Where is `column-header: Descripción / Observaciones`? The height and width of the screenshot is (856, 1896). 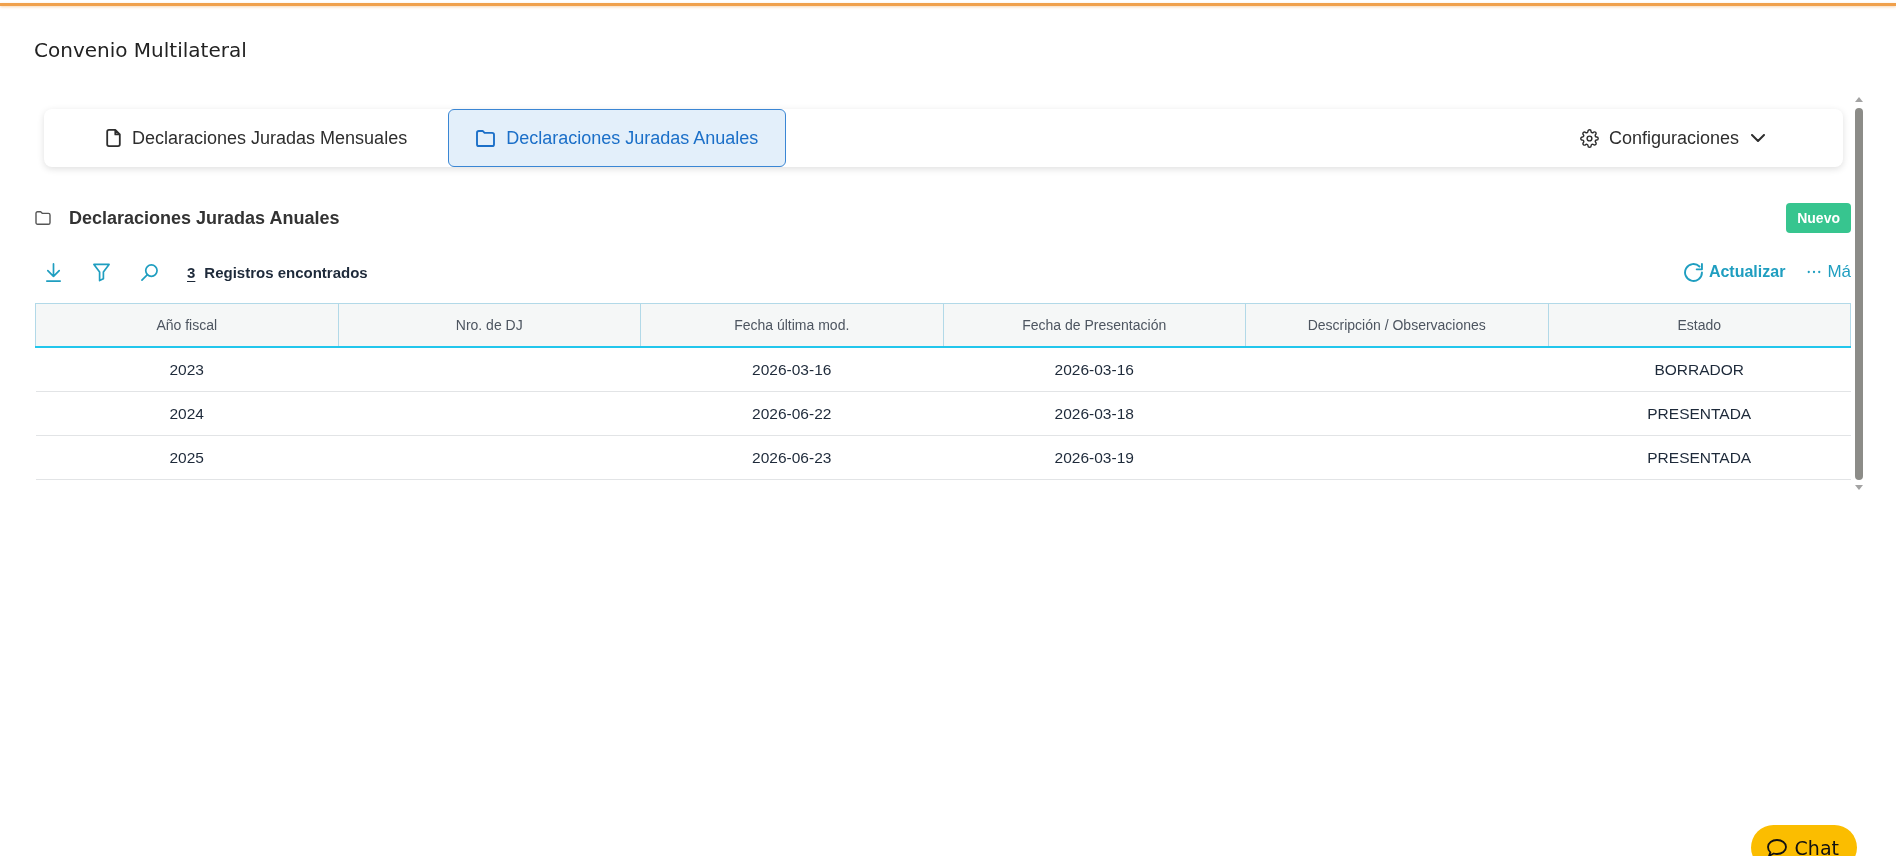
column-header: Descripción / Observaciones is located at coordinates (1396, 325).